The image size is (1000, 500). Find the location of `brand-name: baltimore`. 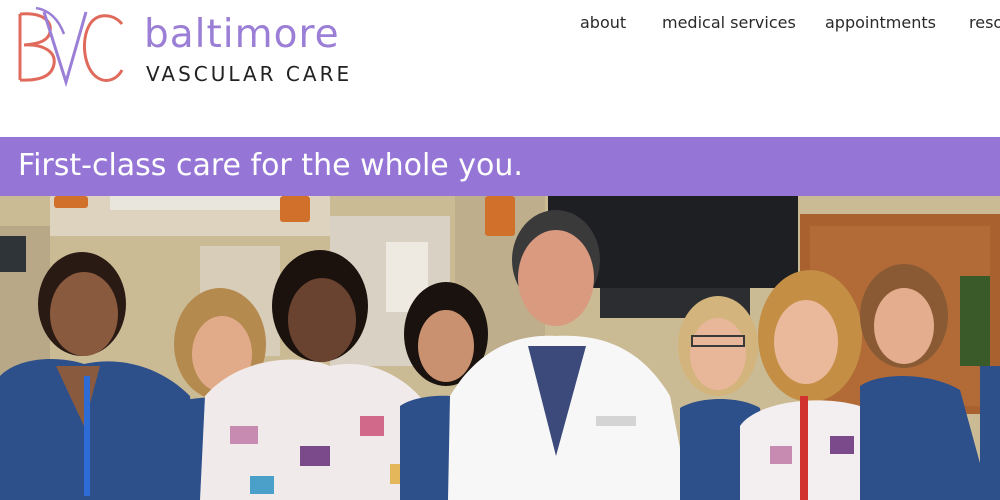

brand-name: baltimore is located at coordinates (242, 34).